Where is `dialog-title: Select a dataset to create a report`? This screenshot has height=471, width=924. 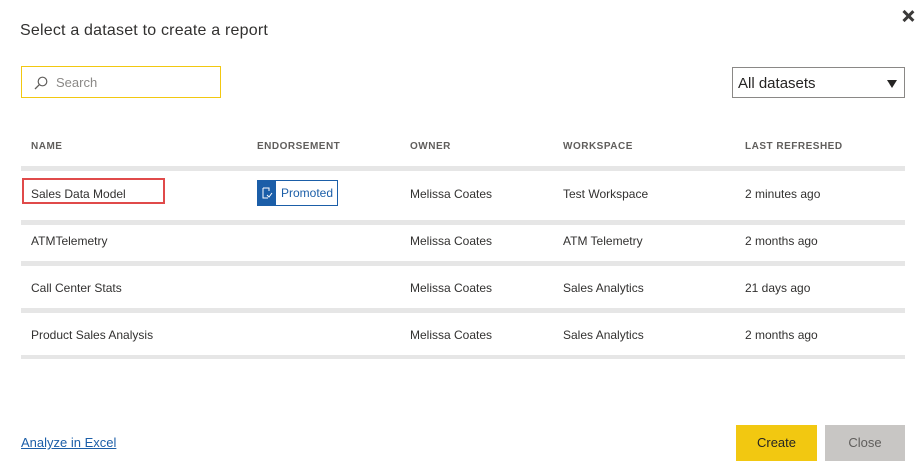 dialog-title: Select a dataset to create a report is located at coordinates (144, 30).